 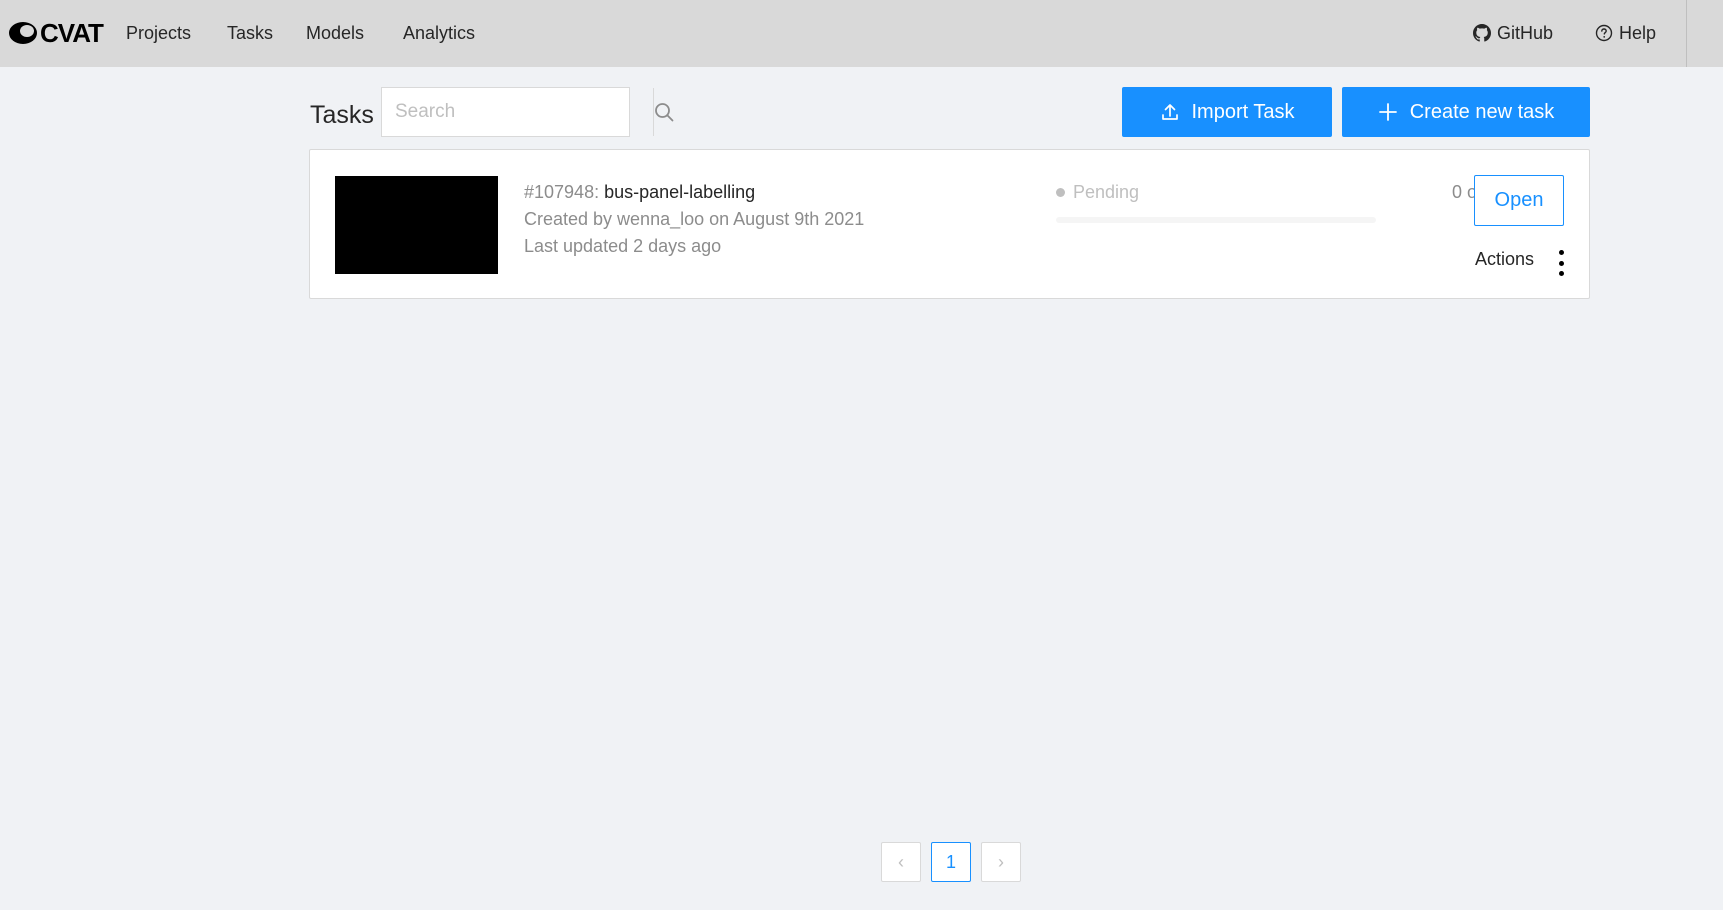 I want to click on page-title: Tasks, so click(x=342, y=115).